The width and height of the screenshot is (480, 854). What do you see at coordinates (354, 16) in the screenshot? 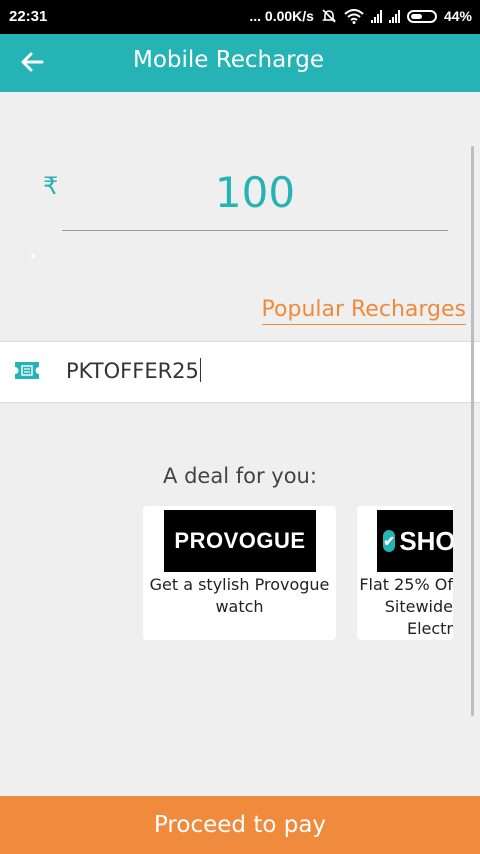
I see `wifi-icon` at bounding box center [354, 16].